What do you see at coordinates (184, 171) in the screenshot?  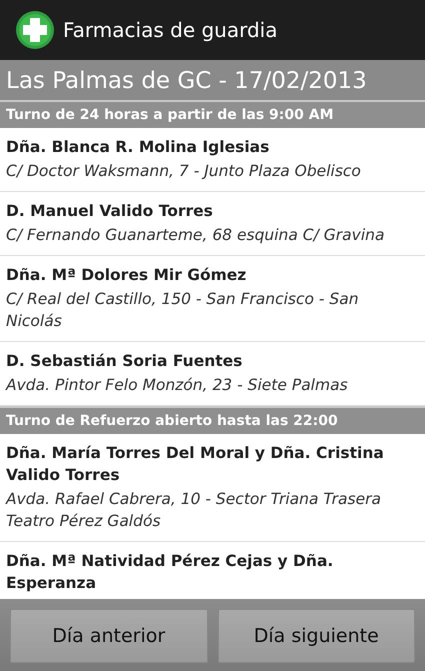 I see `pharmacy-address: C/ Doctor Waksmann, 7 - Junto Plaza Obelisco` at bounding box center [184, 171].